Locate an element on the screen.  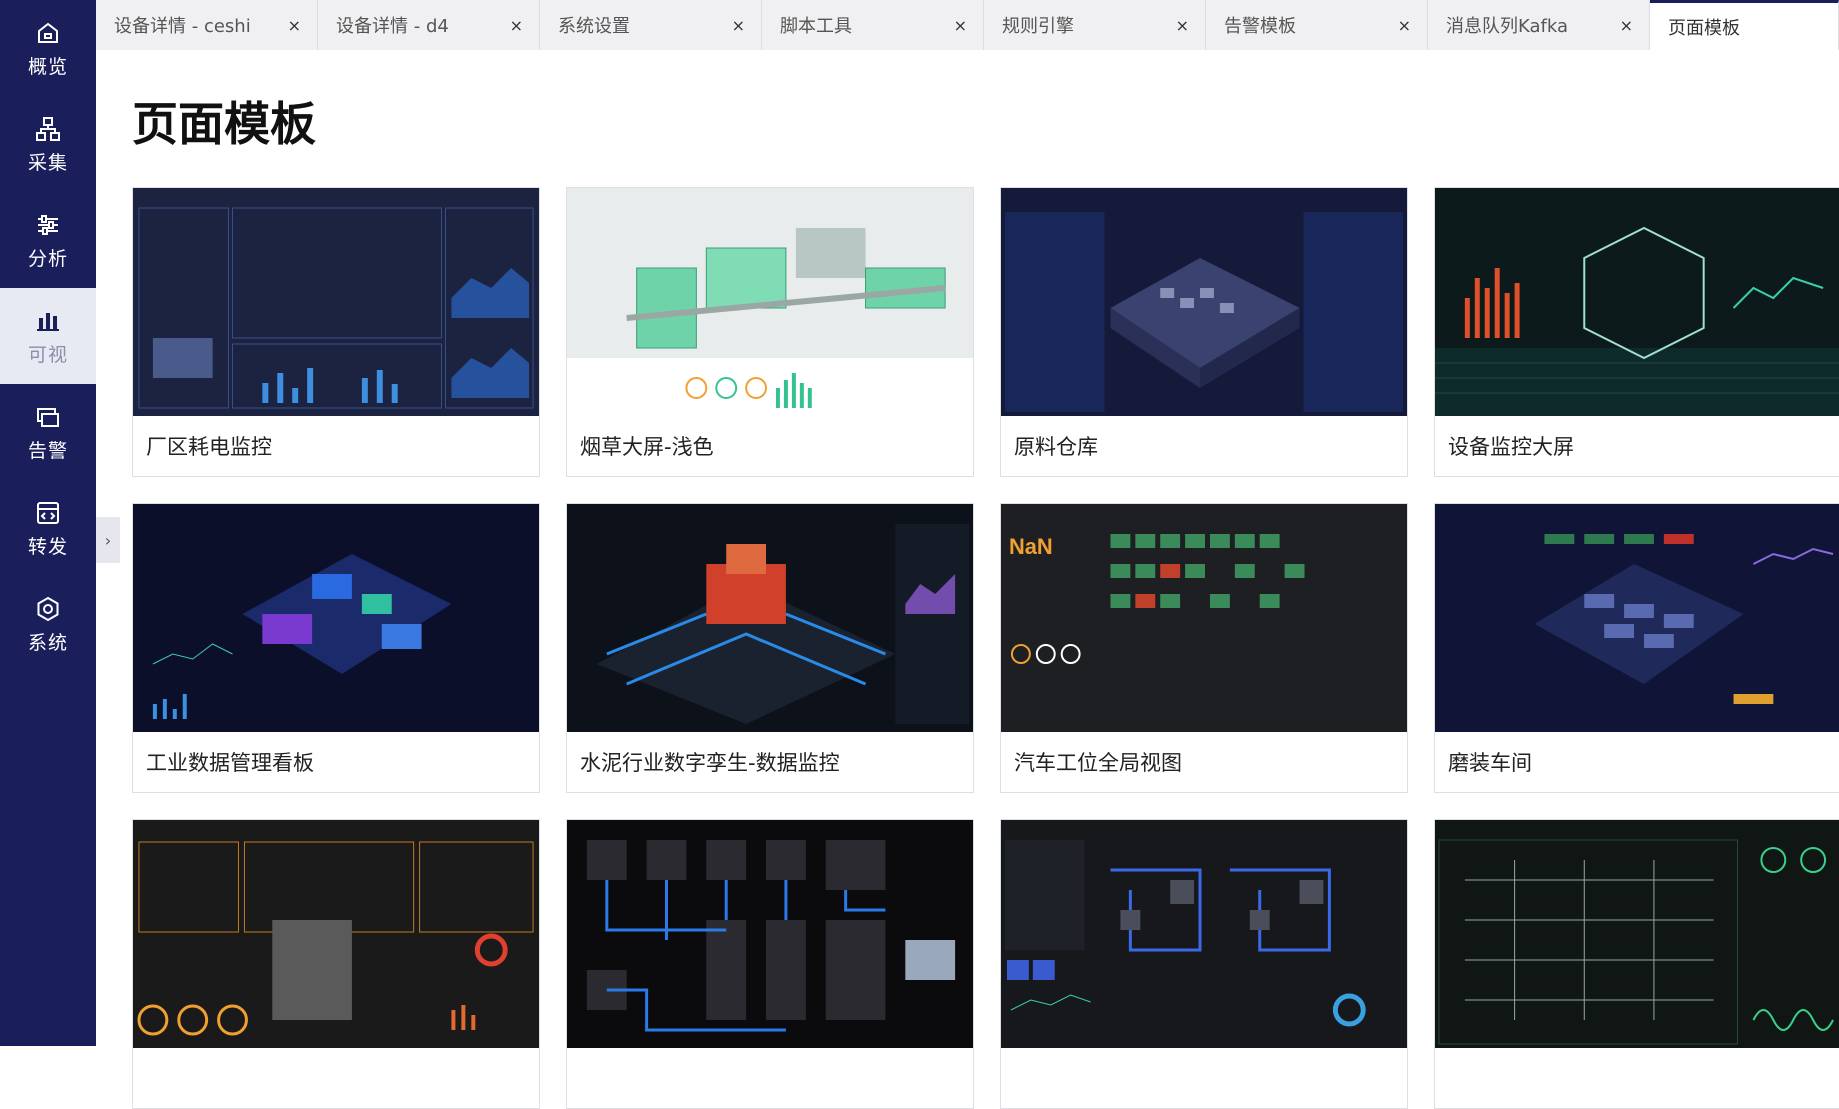
template-card: 磨装车间 is located at coordinates (1636, 648).